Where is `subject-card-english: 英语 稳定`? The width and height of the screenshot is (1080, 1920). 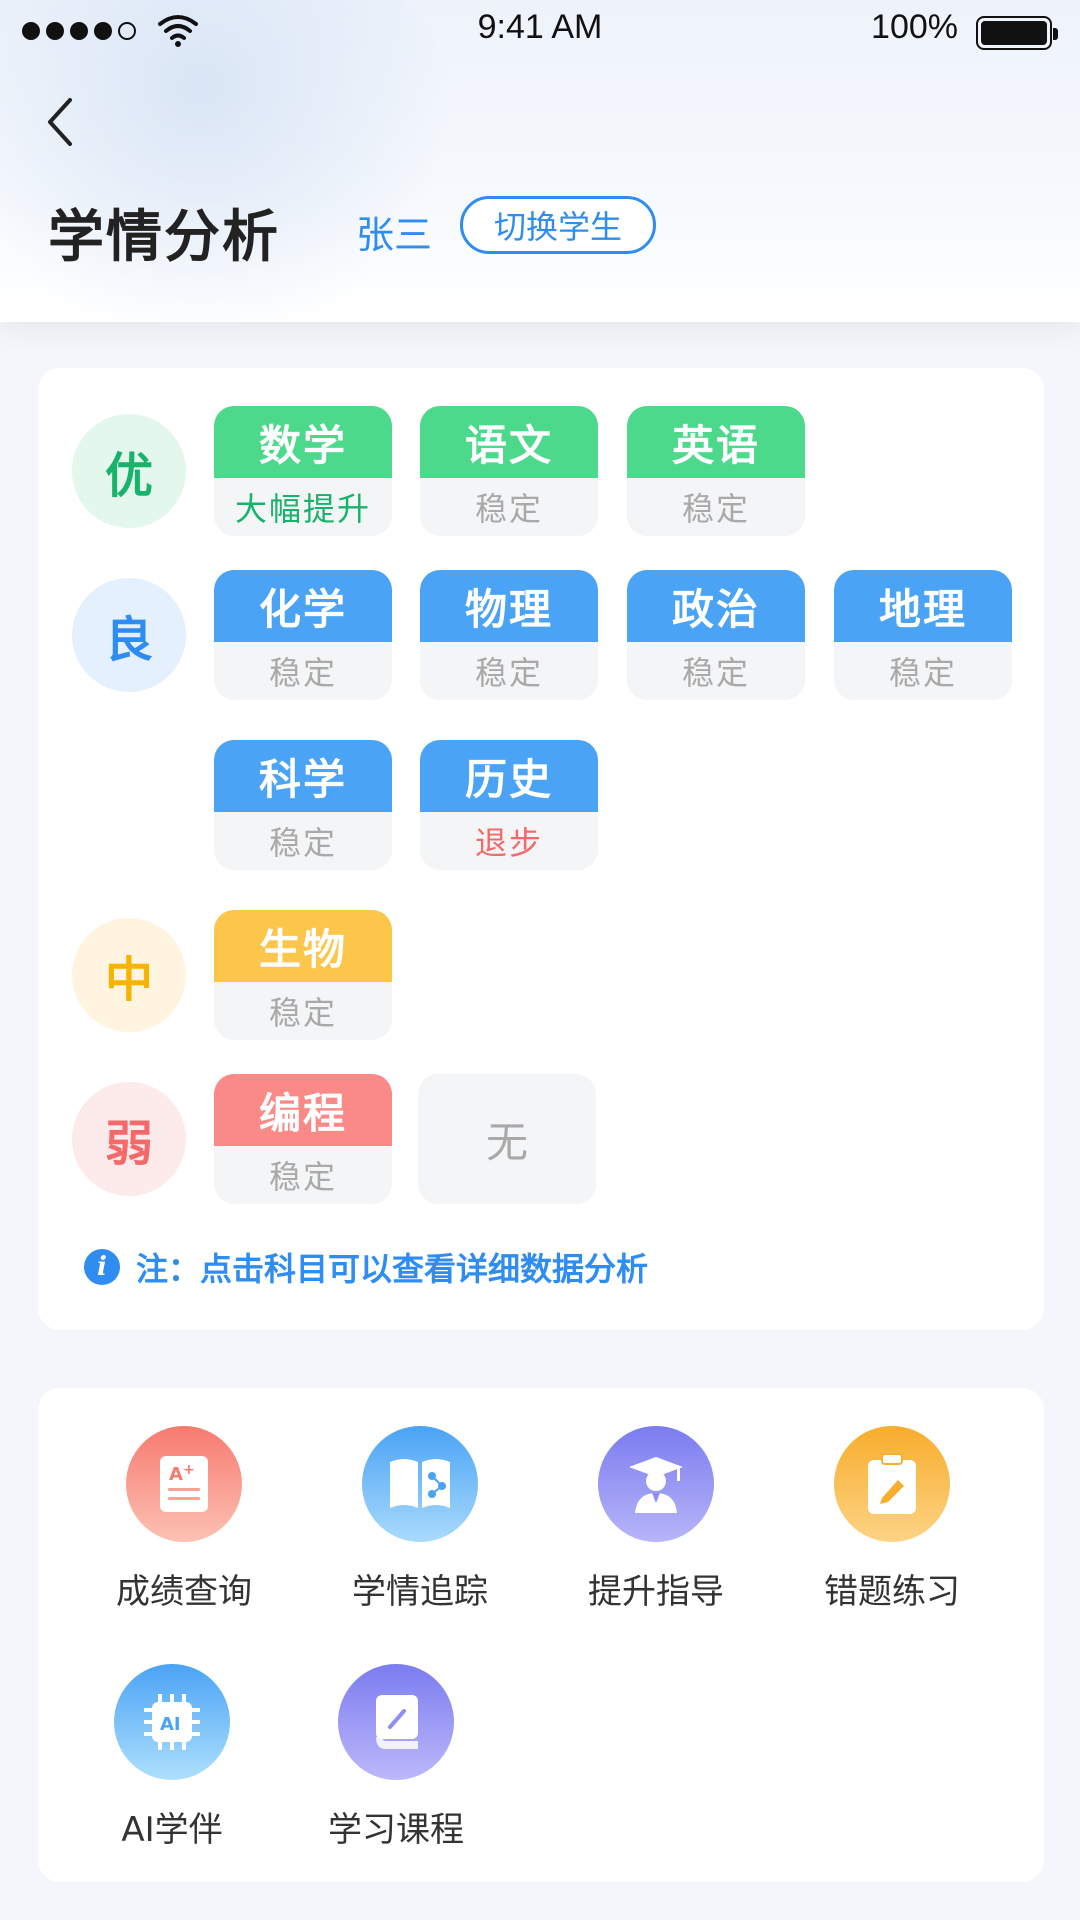
subject-card-english: 英语 稳定 is located at coordinates (716, 471).